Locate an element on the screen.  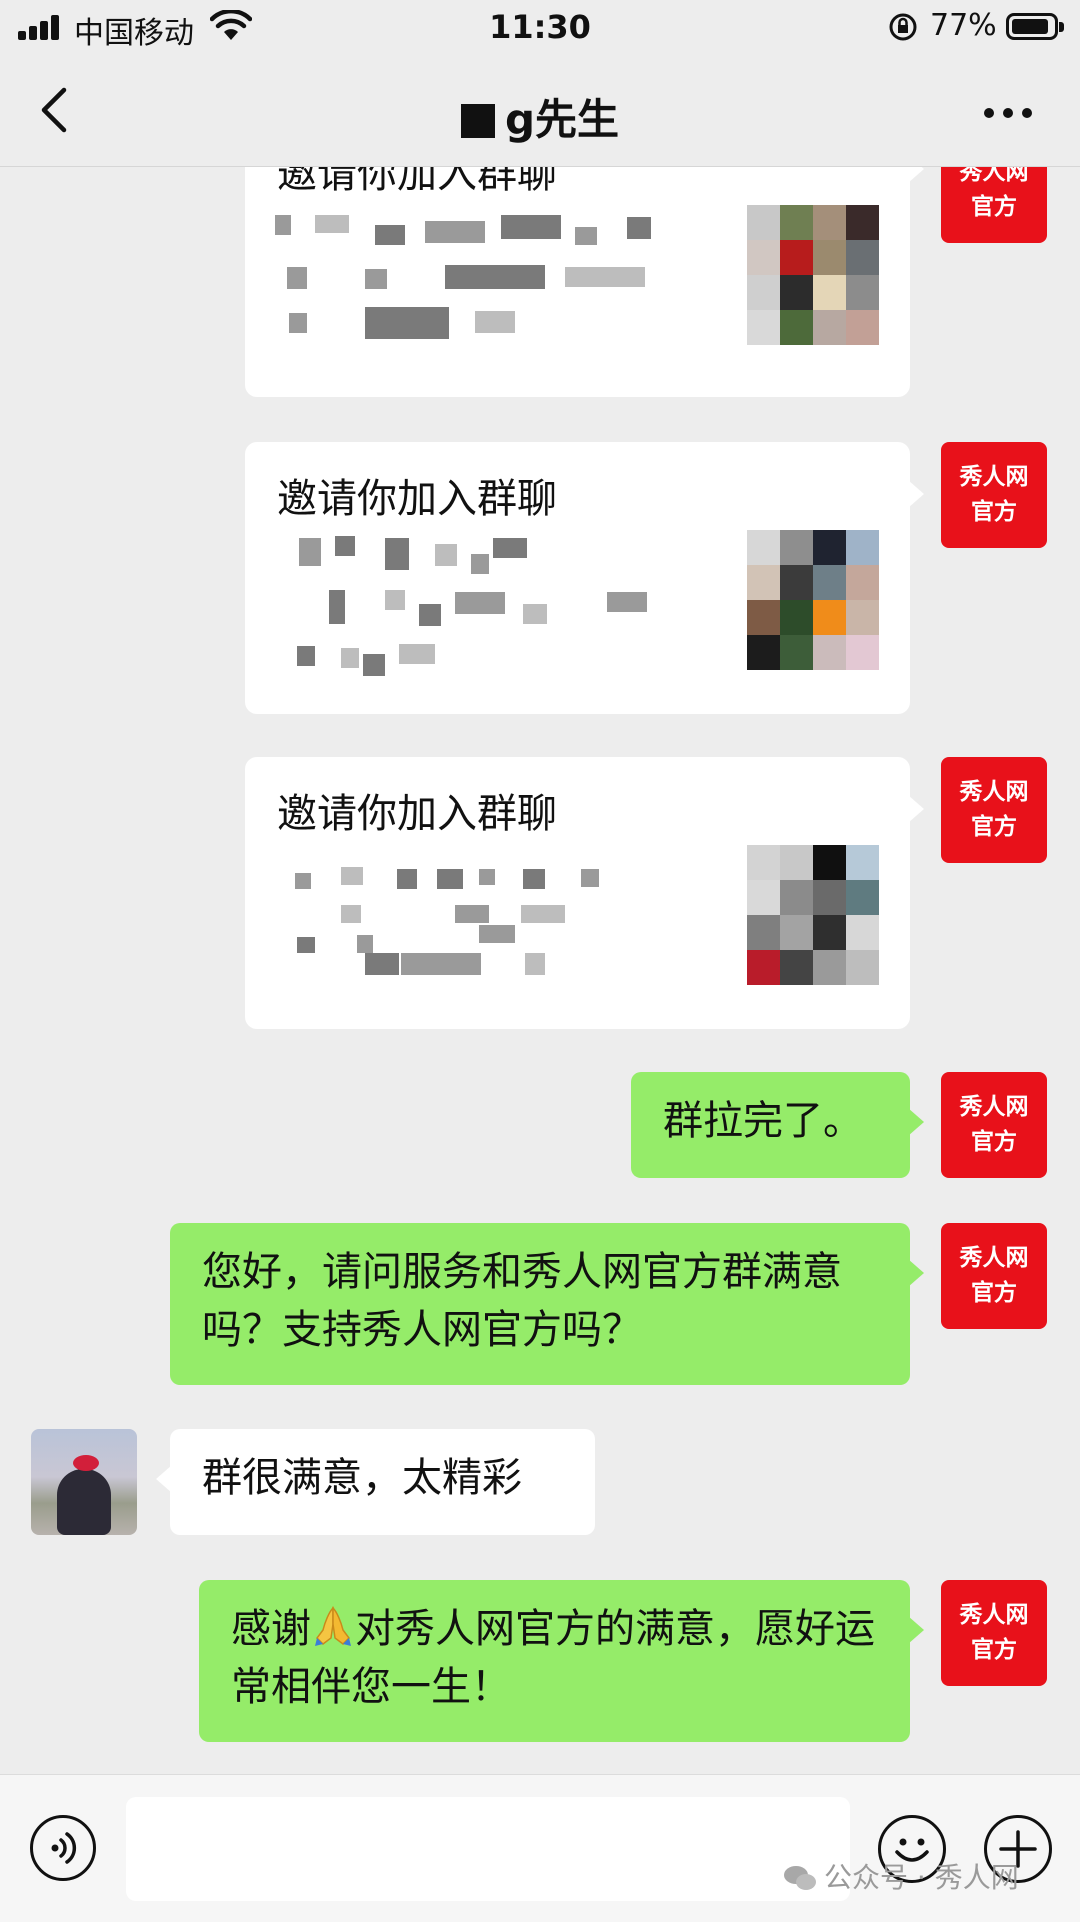
message-input is located at coordinates (488, 1849).